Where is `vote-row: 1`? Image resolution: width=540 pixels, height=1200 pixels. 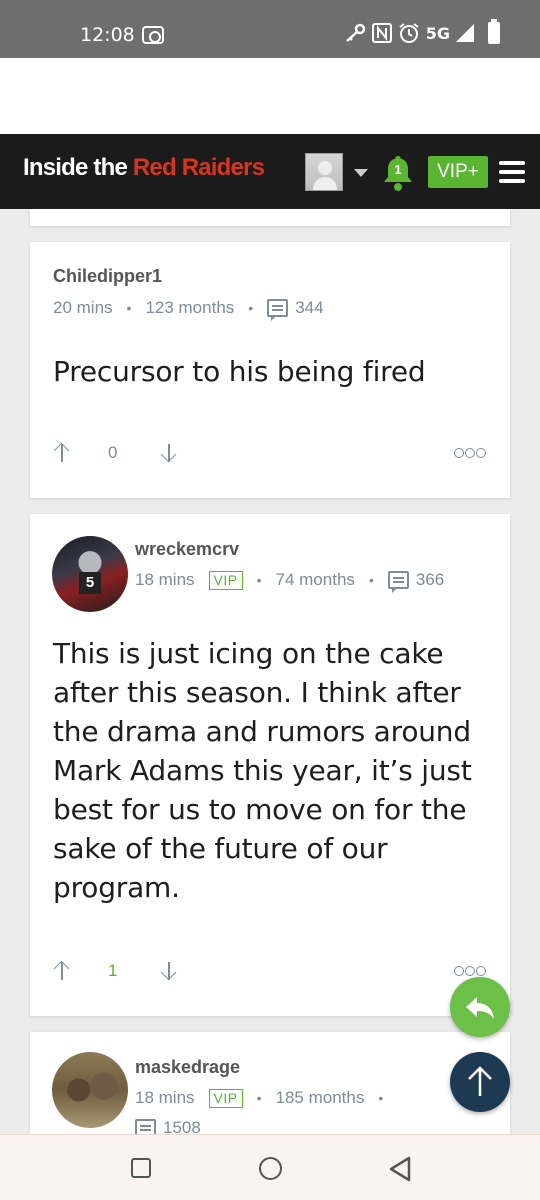 vote-row: 1 is located at coordinates (115, 971).